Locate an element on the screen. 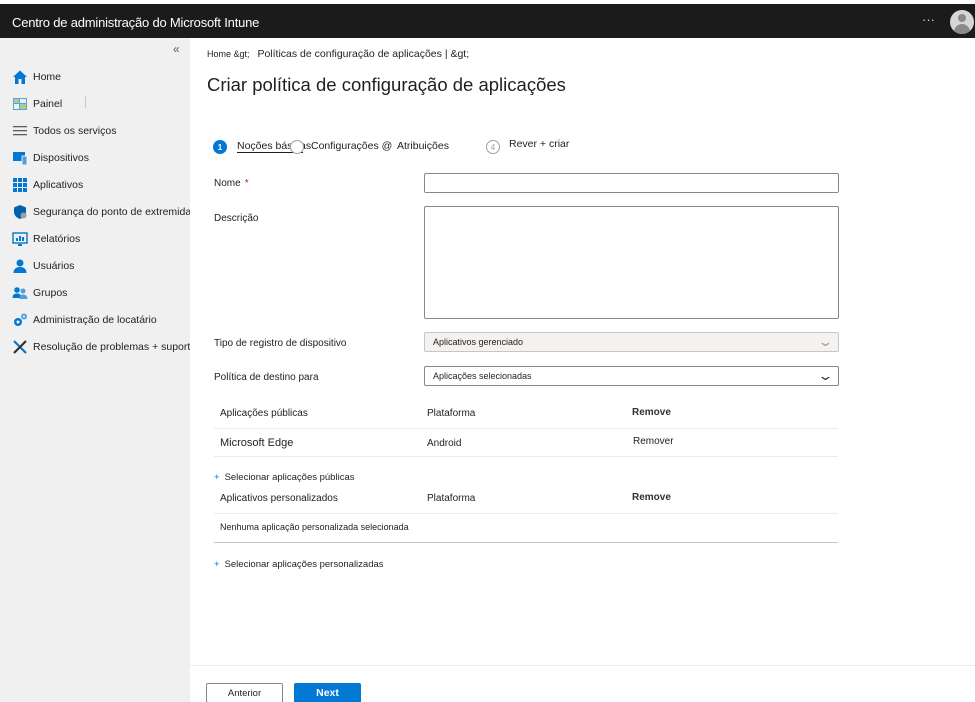 This screenshot has height=702, width=975. sidebar-item-label: Resolução de problemas + suporte is located at coordinates (115, 347).